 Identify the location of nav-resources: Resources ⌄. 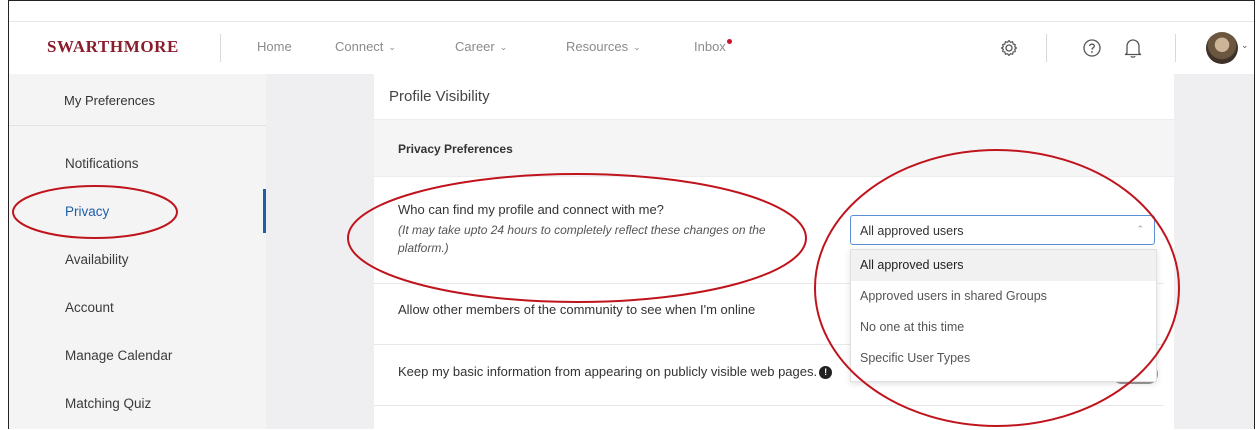
(603, 46).